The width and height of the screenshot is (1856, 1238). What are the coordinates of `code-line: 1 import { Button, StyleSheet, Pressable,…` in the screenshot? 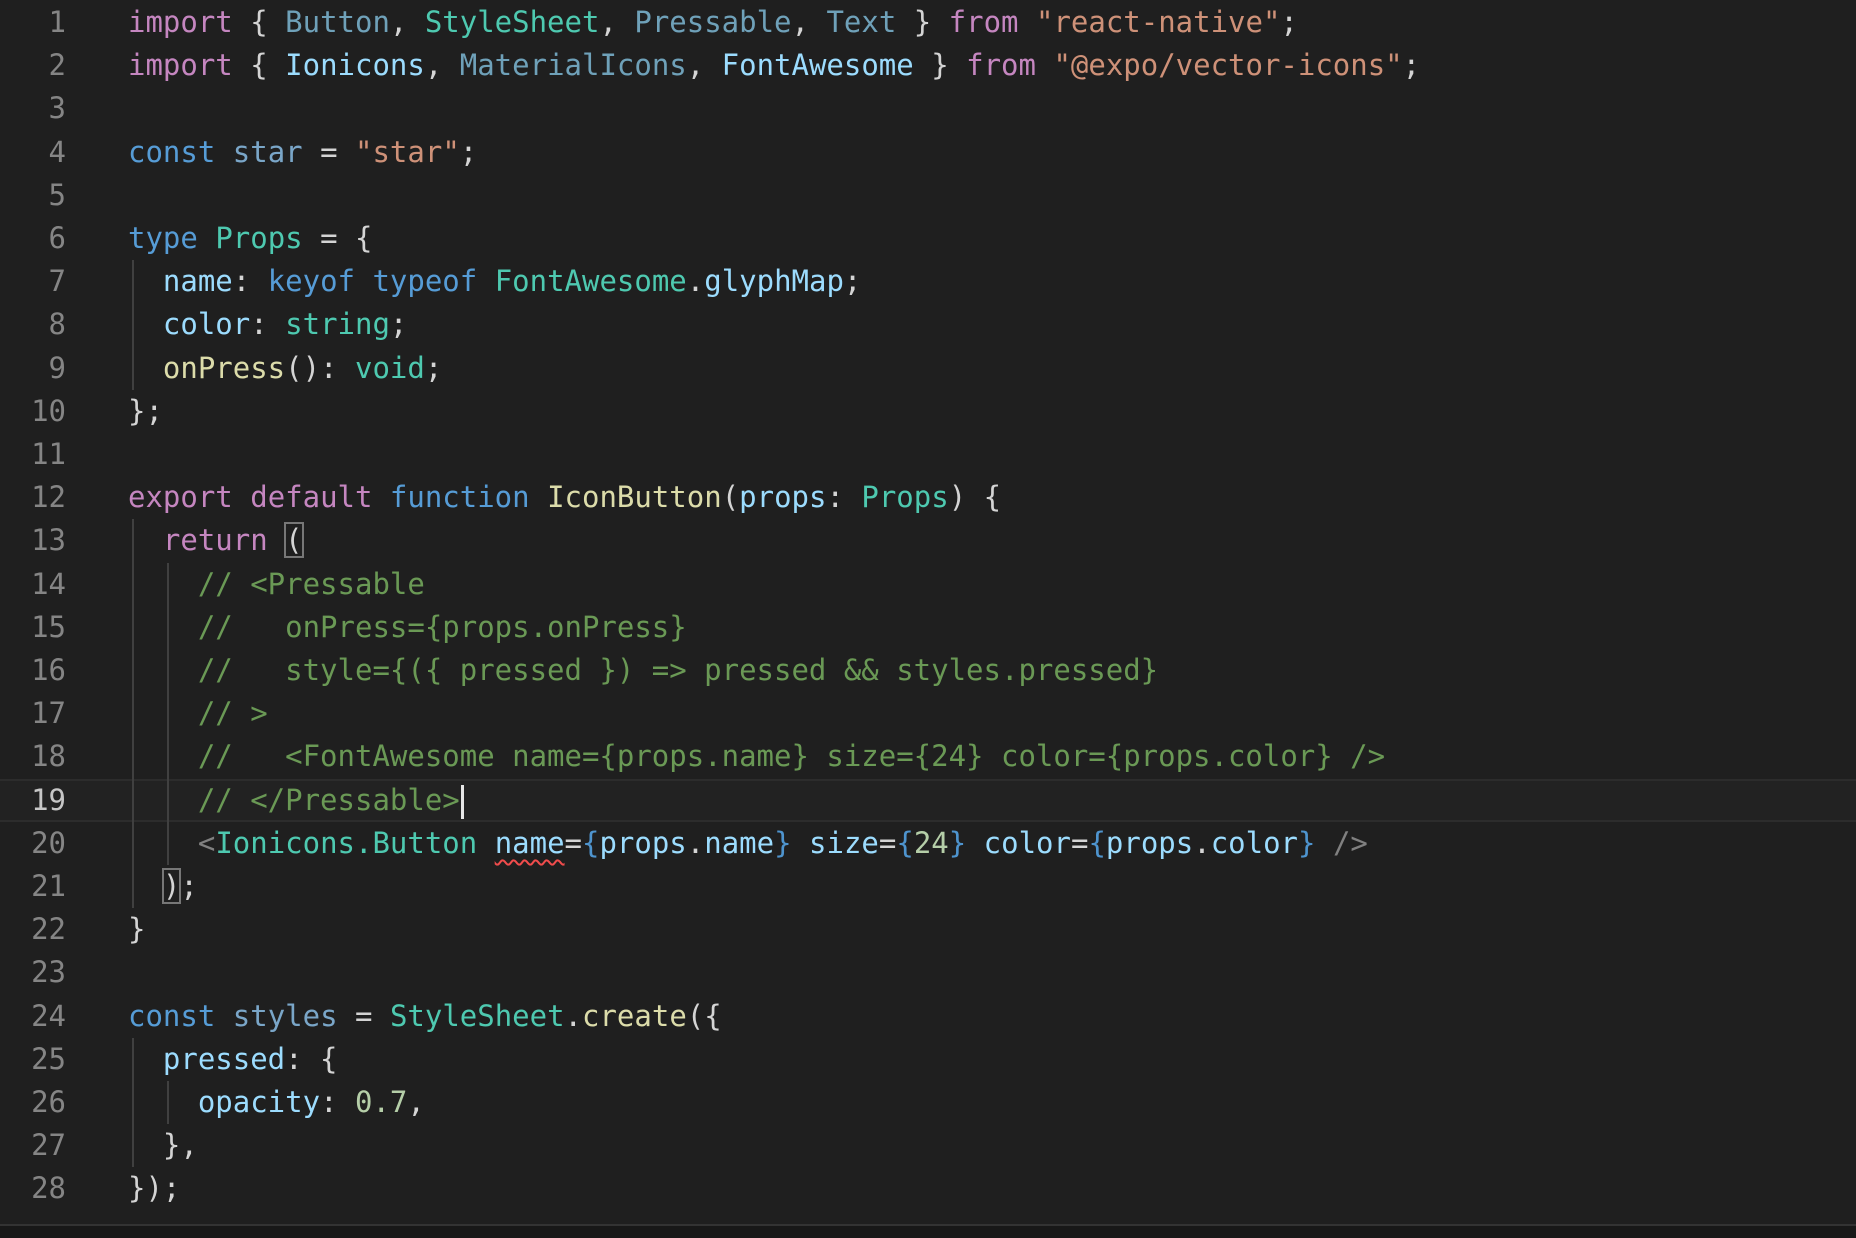 It's located at (928, 22).